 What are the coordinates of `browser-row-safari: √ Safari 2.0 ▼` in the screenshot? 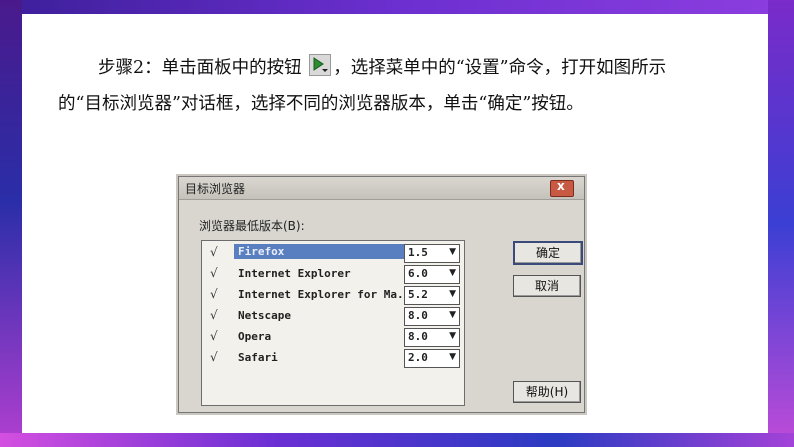 It's located at (333, 358).